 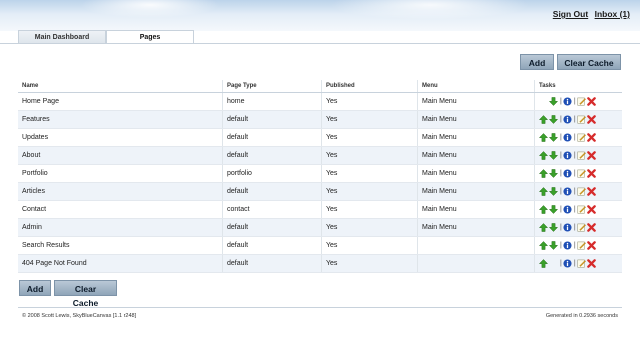 What do you see at coordinates (320, 43) in the screenshot?
I see `tab-divider` at bounding box center [320, 43].